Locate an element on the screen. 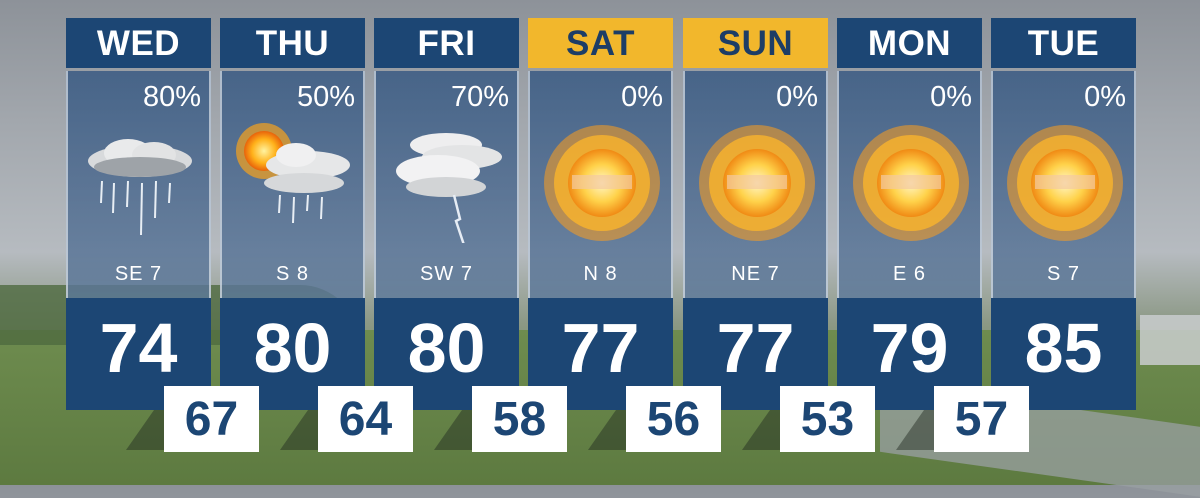 Image resolution: width=1200 pixels, height=498 pixels. forecast-day-wed: WED 80% SE 7 74 is located at coordinates (138, 214).